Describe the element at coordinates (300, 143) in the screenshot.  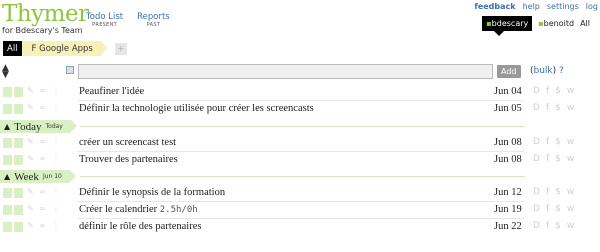
I see `task-row: ✎ ∞ ⋮ créer un screencast test Jun 08 Df $ w` at that location.